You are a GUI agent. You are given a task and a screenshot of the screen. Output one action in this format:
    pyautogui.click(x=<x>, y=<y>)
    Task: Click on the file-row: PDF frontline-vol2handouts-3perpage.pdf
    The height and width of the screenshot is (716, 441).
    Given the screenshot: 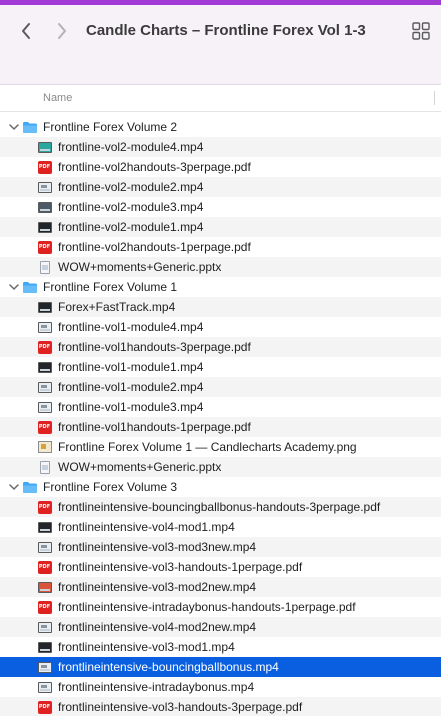 What is the action you would take?
    pyautogui.click(x=220, y=167)
    